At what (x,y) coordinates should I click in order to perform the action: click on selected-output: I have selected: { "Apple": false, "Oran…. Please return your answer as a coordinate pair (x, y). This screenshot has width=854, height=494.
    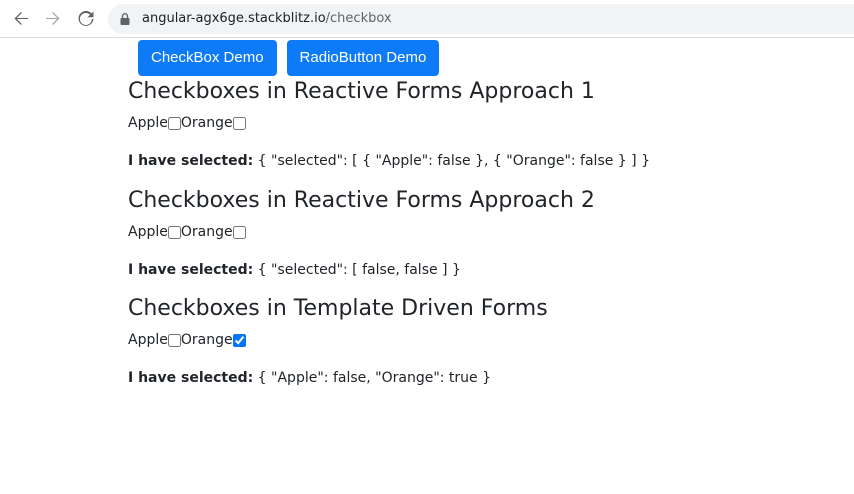
    Looking at the image, I should click on (338, 378).